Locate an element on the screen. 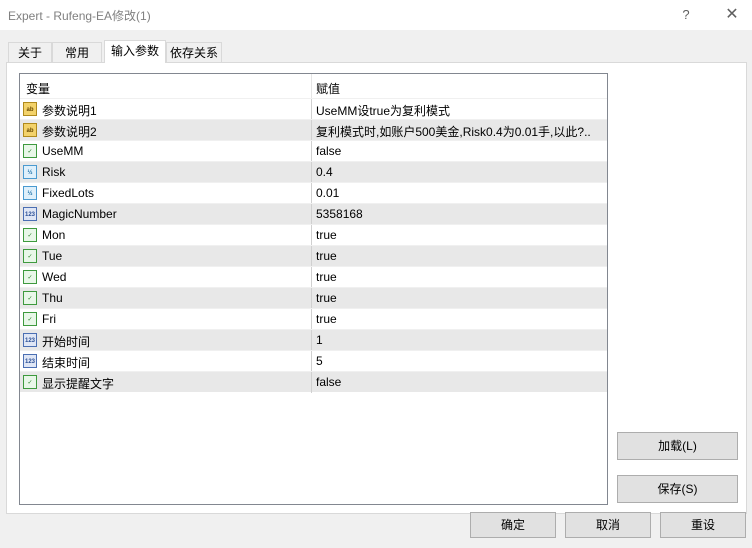  column-divider is located at coordinates (311, 86).